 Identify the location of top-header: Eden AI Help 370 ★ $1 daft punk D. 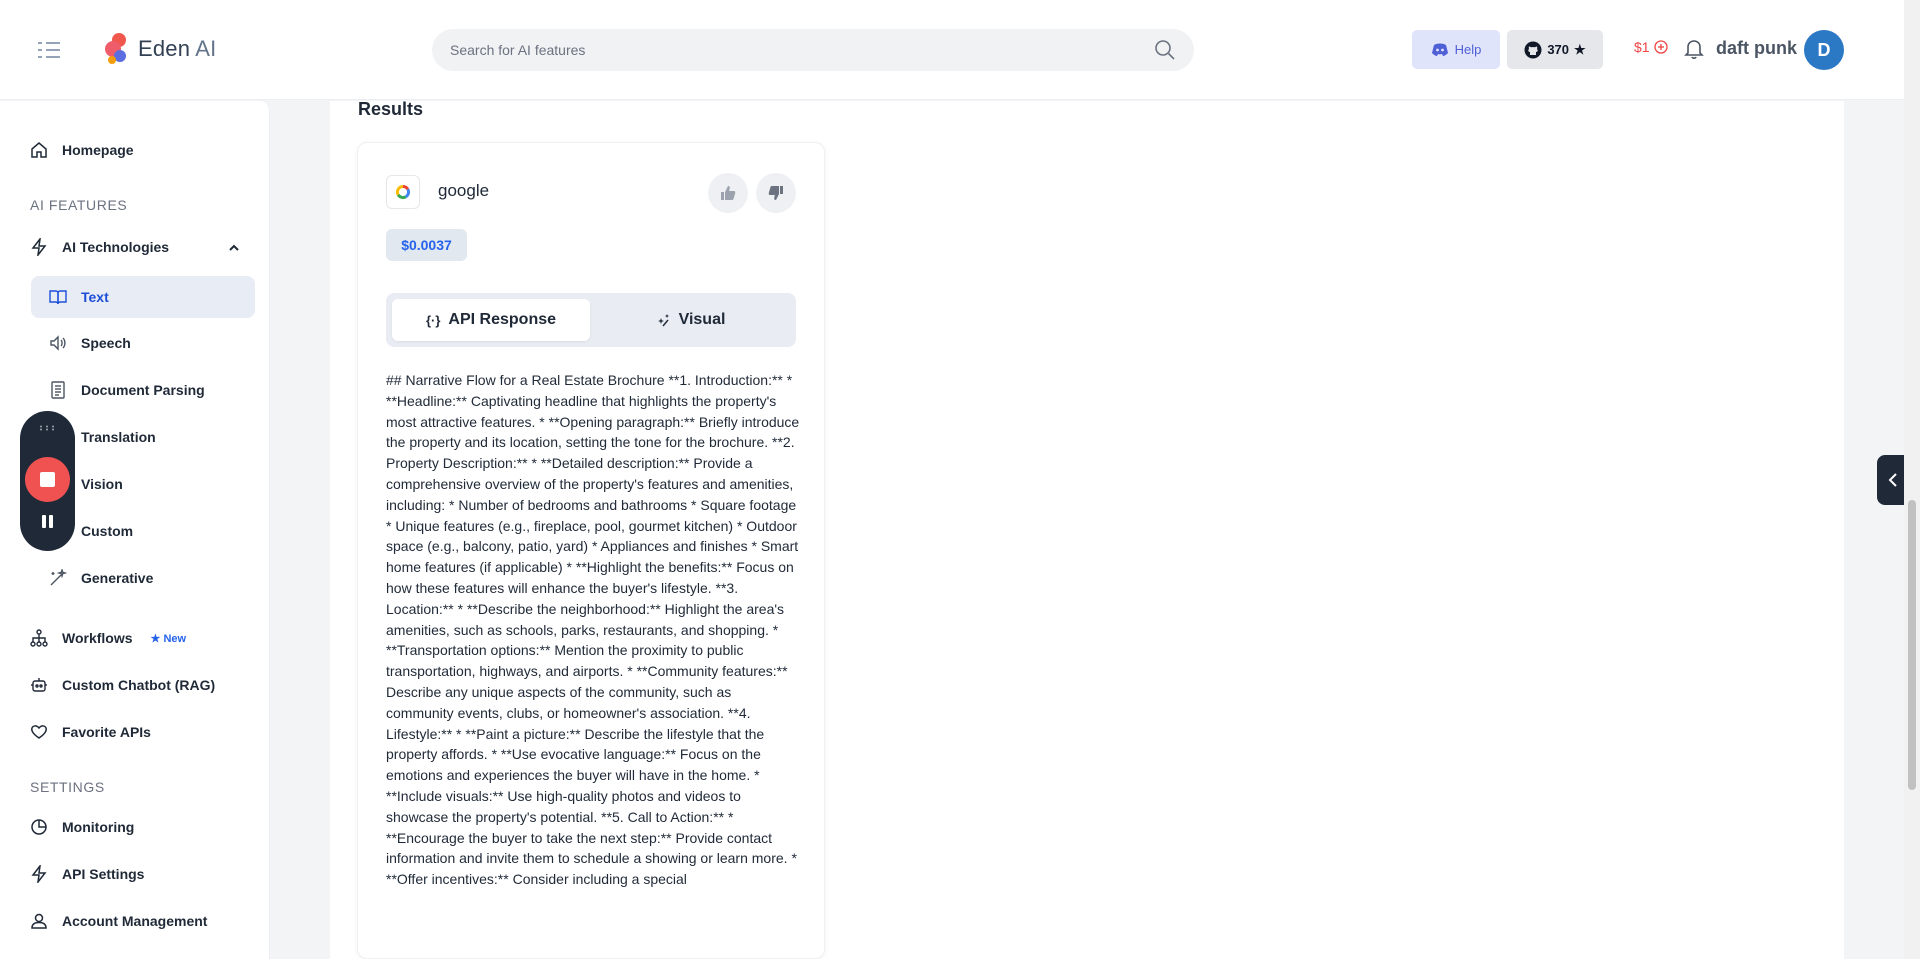
(952, 50).